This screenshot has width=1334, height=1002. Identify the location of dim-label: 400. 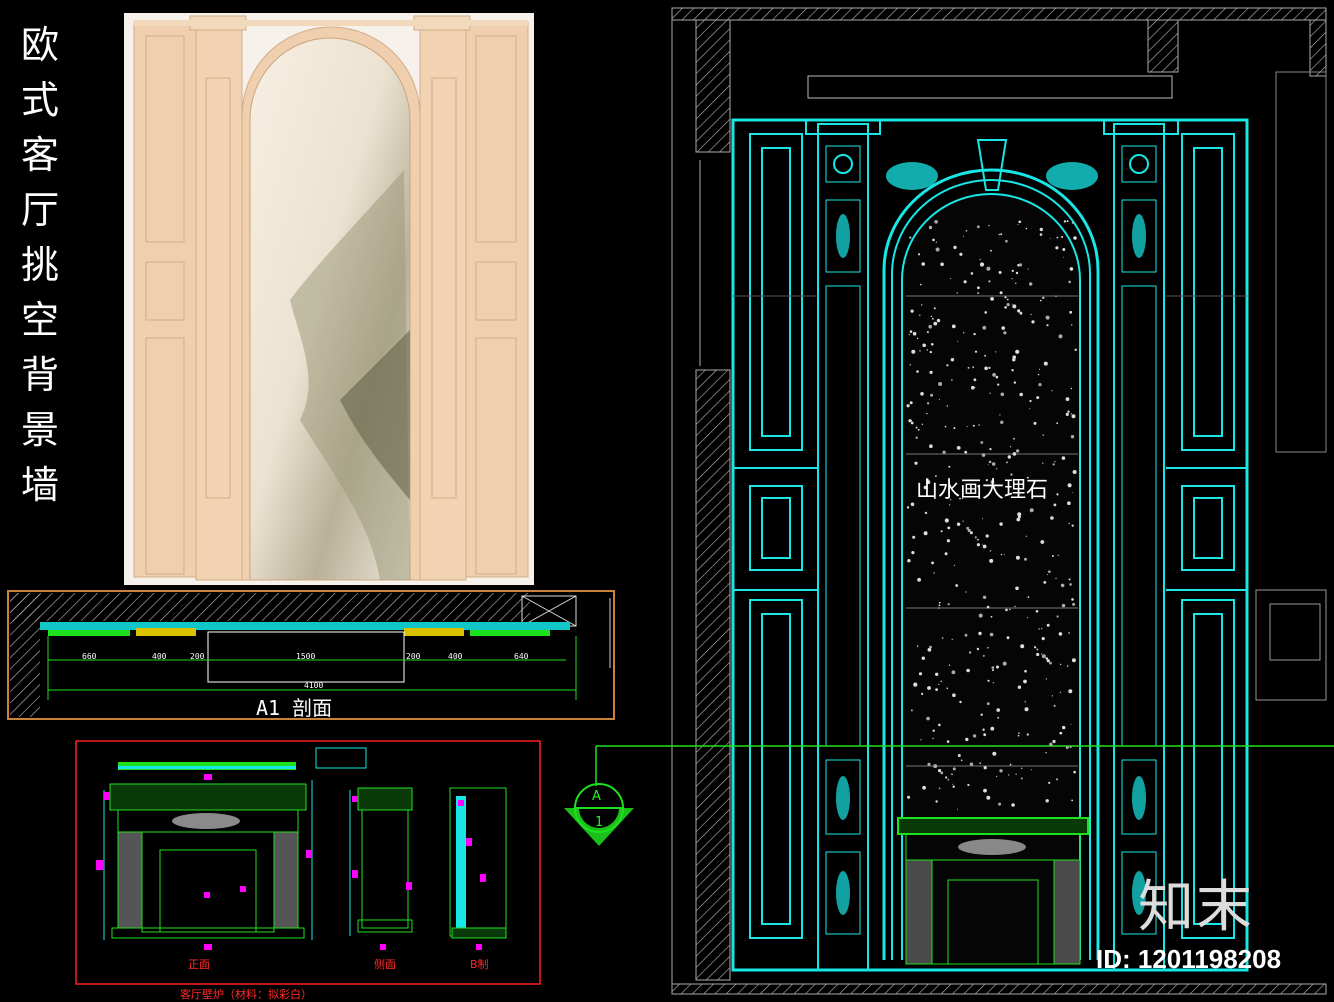
(455, 656).